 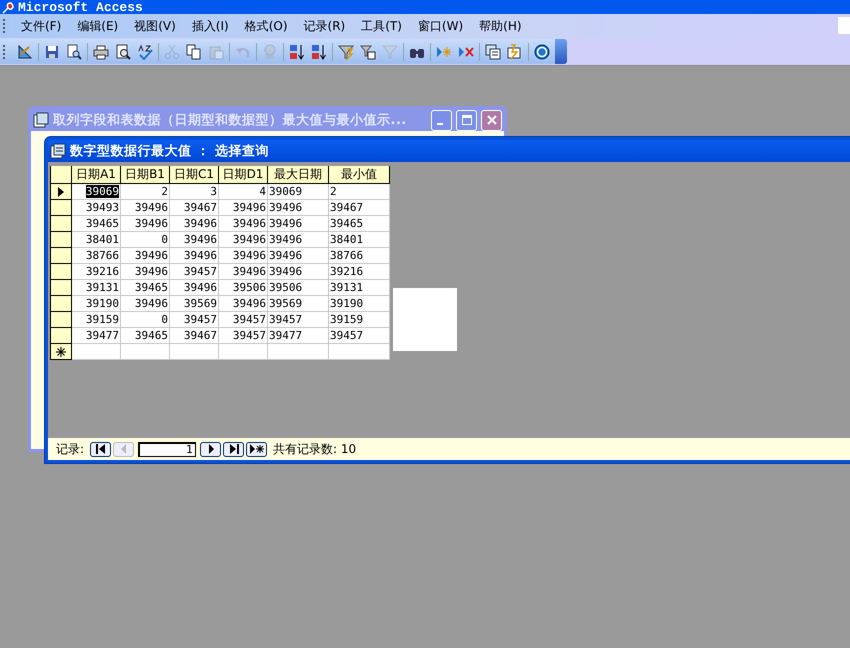 I want to click on database-window-icon, so click(x=493, y=52).